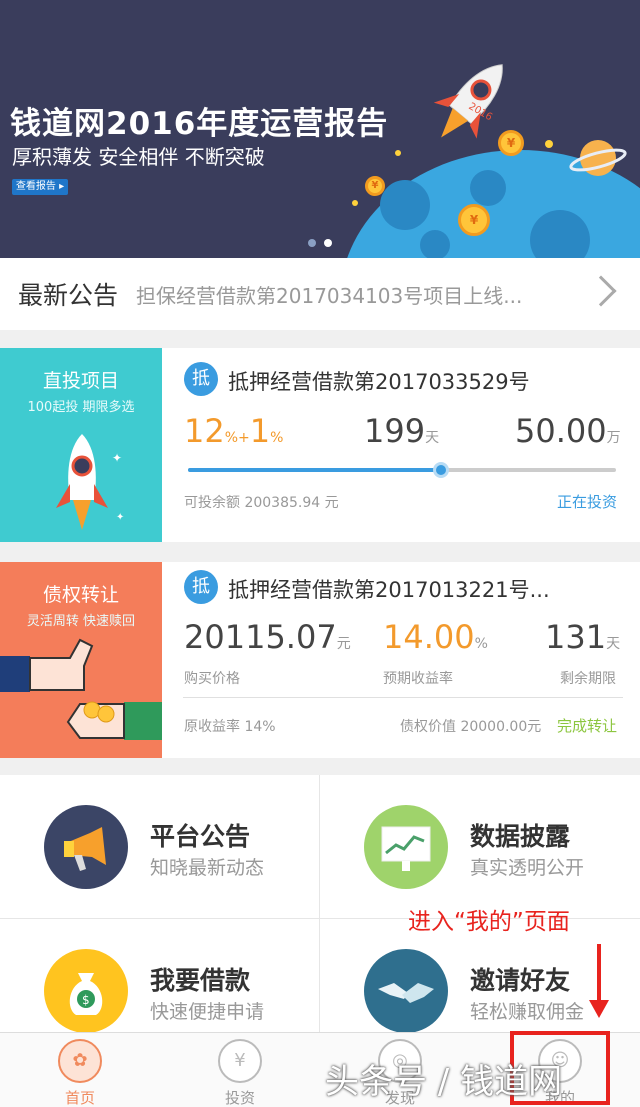 Image resolution: width=640 pixels, height=1107 pixels. What do you see at coordinates (207, 868) in the screenshot?
I see `tile-subtitle: 知晓最新动态` at bounding box center [207, 868].